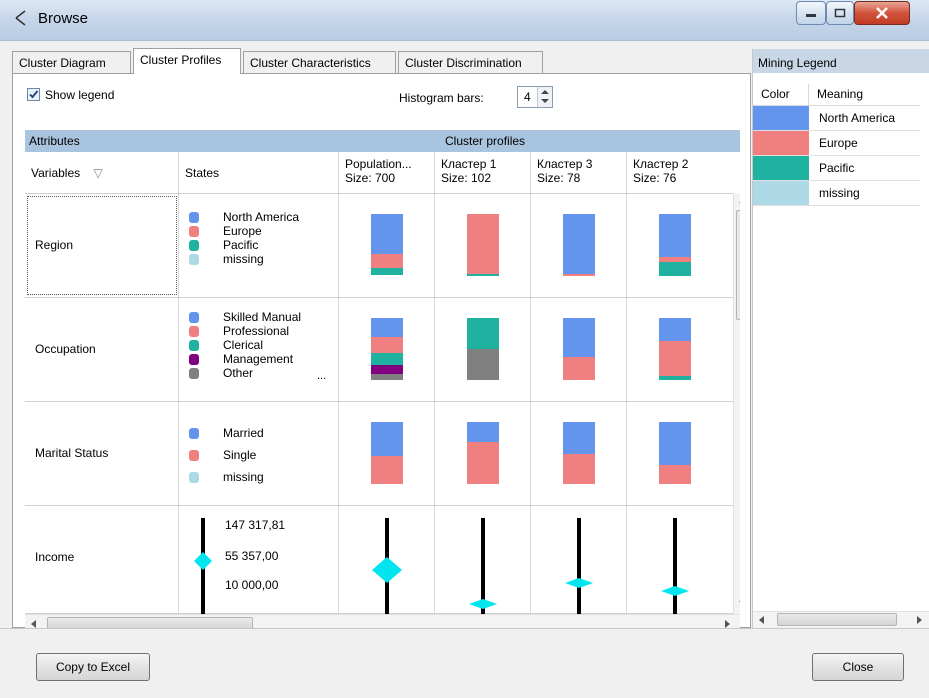 Image resolution: width=929 pixels, height=698 pixels. I want to click on minimize-button, so click(811, 13).